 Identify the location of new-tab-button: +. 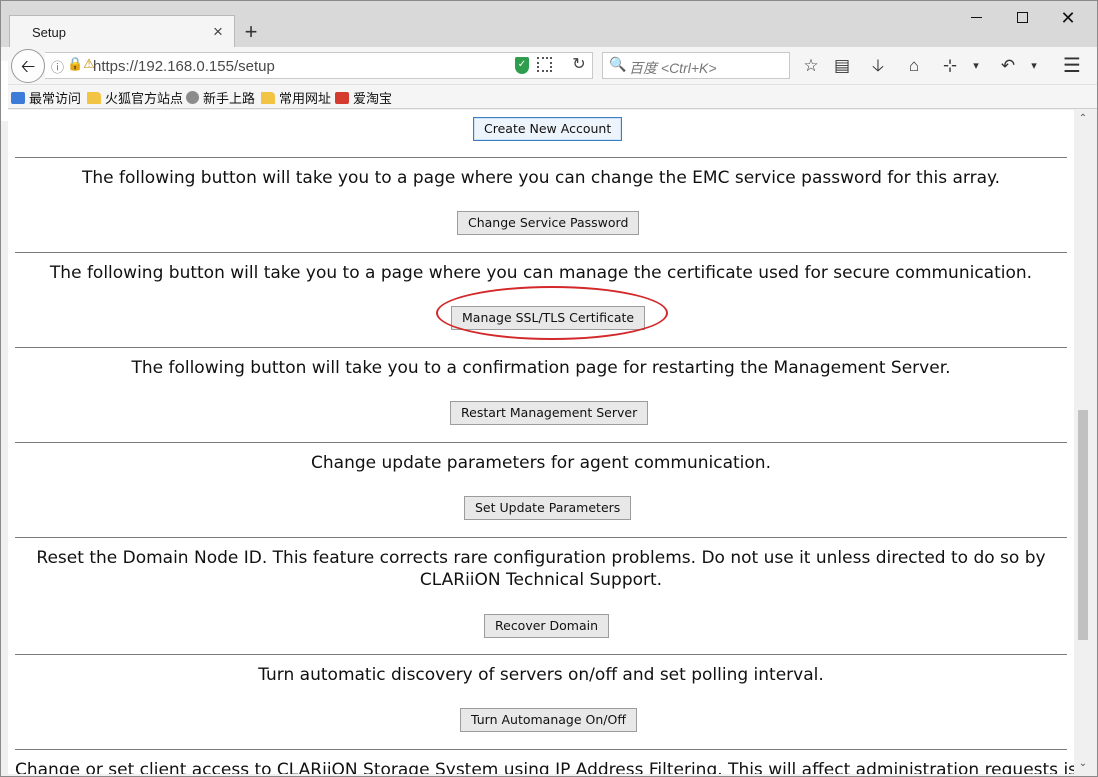
(251, 32).